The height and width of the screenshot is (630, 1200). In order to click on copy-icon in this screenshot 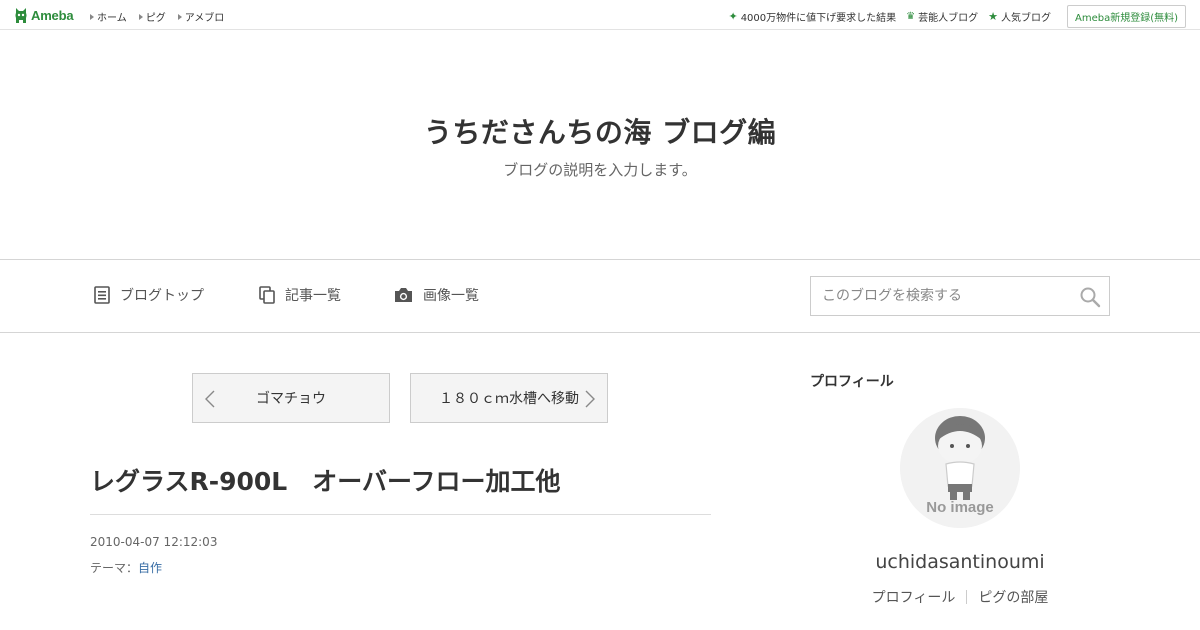, I will do `click(267, 295)`.